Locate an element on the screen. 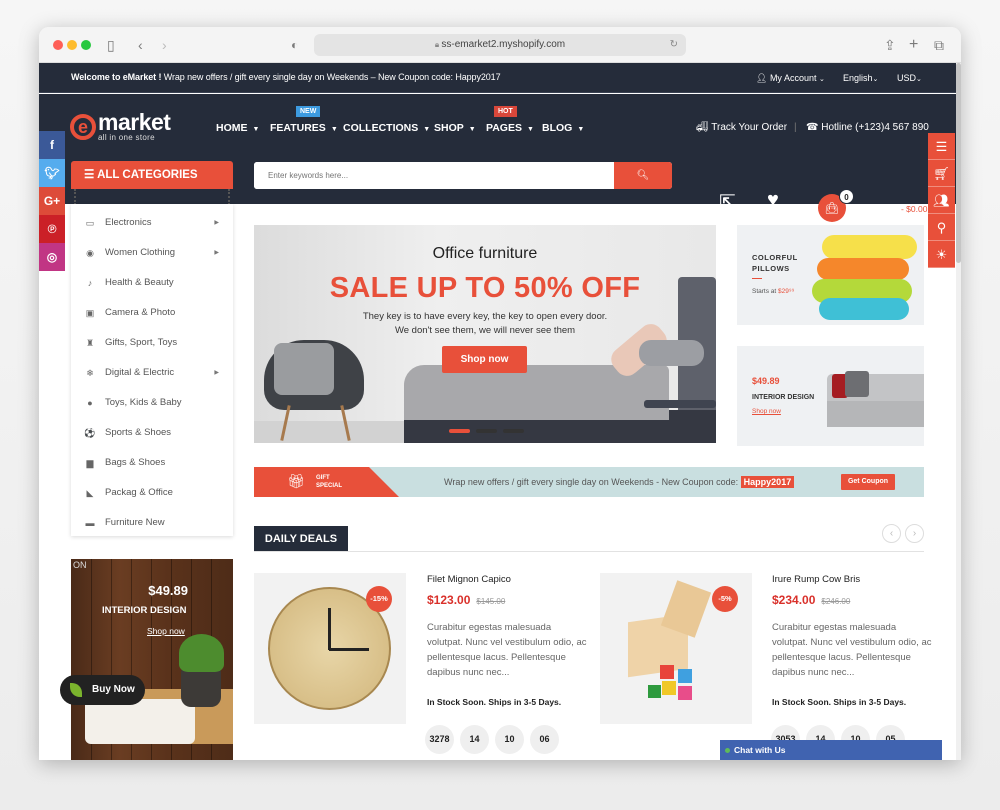 The height and width of the screenshot is (810, 1000). deals-prev-button: ‹ is located at coordinates (891, 533).